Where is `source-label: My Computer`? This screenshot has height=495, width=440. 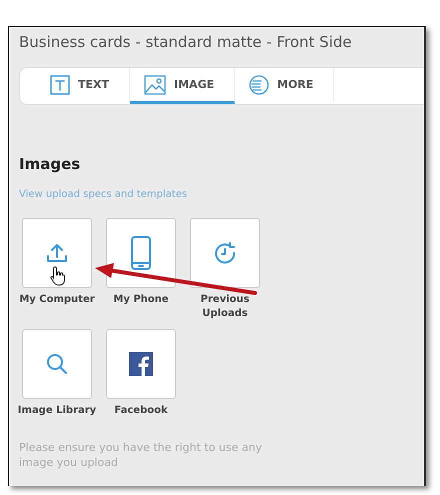 source-label: My Computer is located at coordinates (57, 300).